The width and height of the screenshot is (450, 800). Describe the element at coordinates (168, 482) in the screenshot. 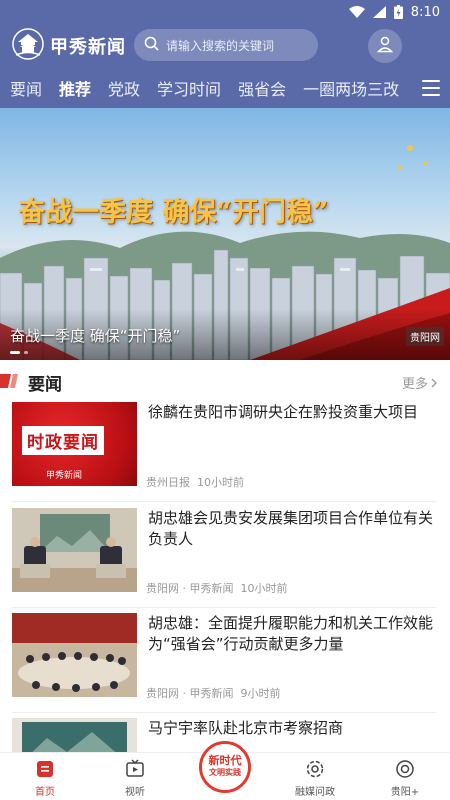

I see `news-source: 贵州日报` at that location.